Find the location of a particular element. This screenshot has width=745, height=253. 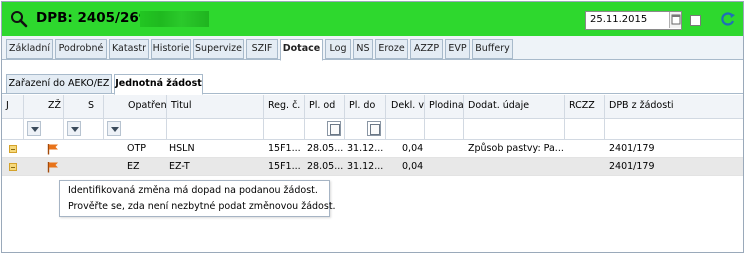

grid-filter-row is located at coordinates (372, 129).